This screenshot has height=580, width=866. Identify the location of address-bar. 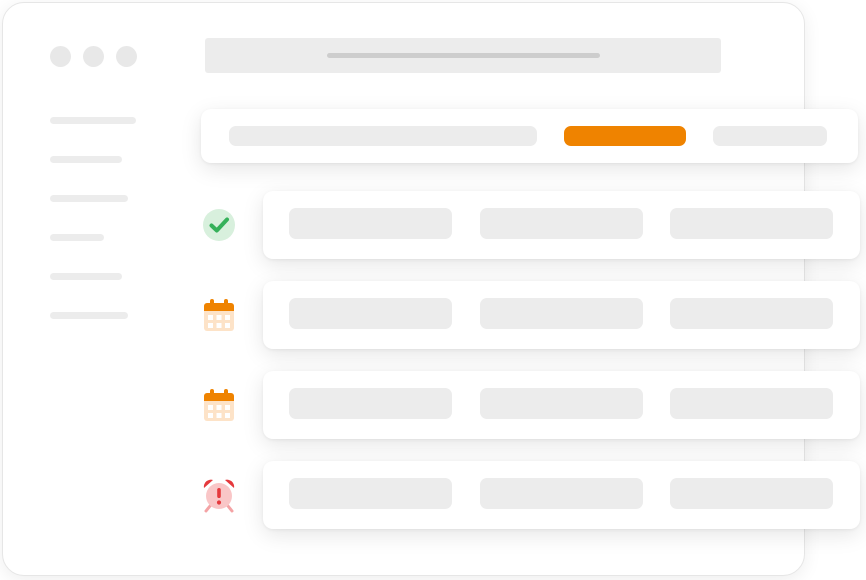
(463, 55).